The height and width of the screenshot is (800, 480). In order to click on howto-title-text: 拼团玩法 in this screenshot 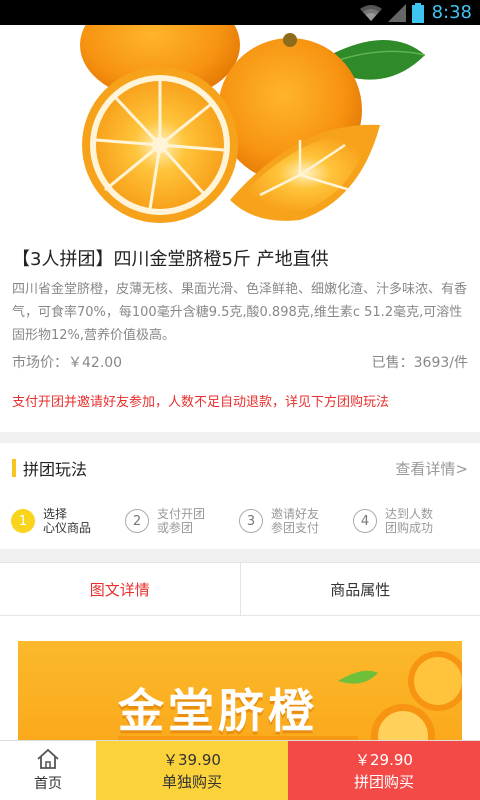, I will do `click(55, 469)`.